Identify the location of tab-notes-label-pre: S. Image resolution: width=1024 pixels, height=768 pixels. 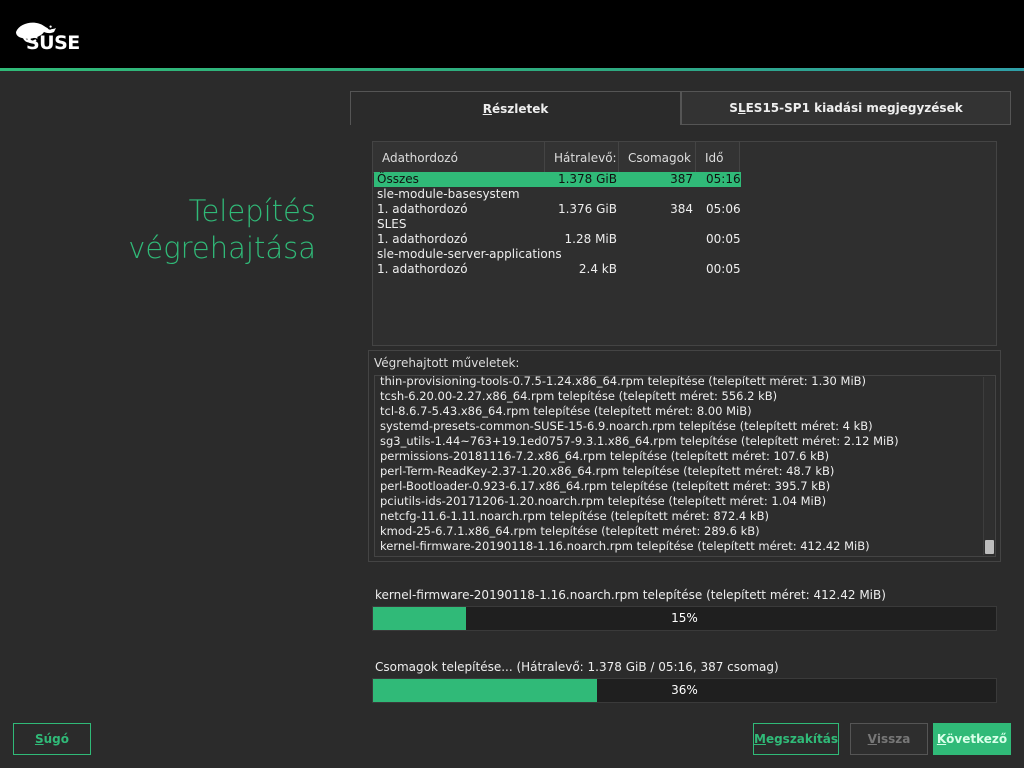
(733, 108).